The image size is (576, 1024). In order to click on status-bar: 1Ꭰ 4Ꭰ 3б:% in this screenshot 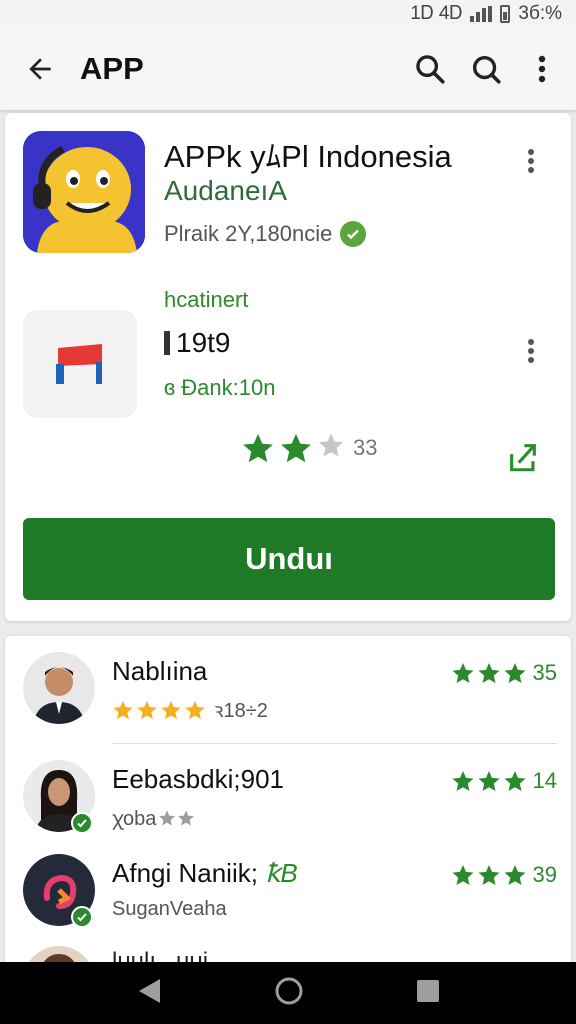, I will do `click(288, 14)`.